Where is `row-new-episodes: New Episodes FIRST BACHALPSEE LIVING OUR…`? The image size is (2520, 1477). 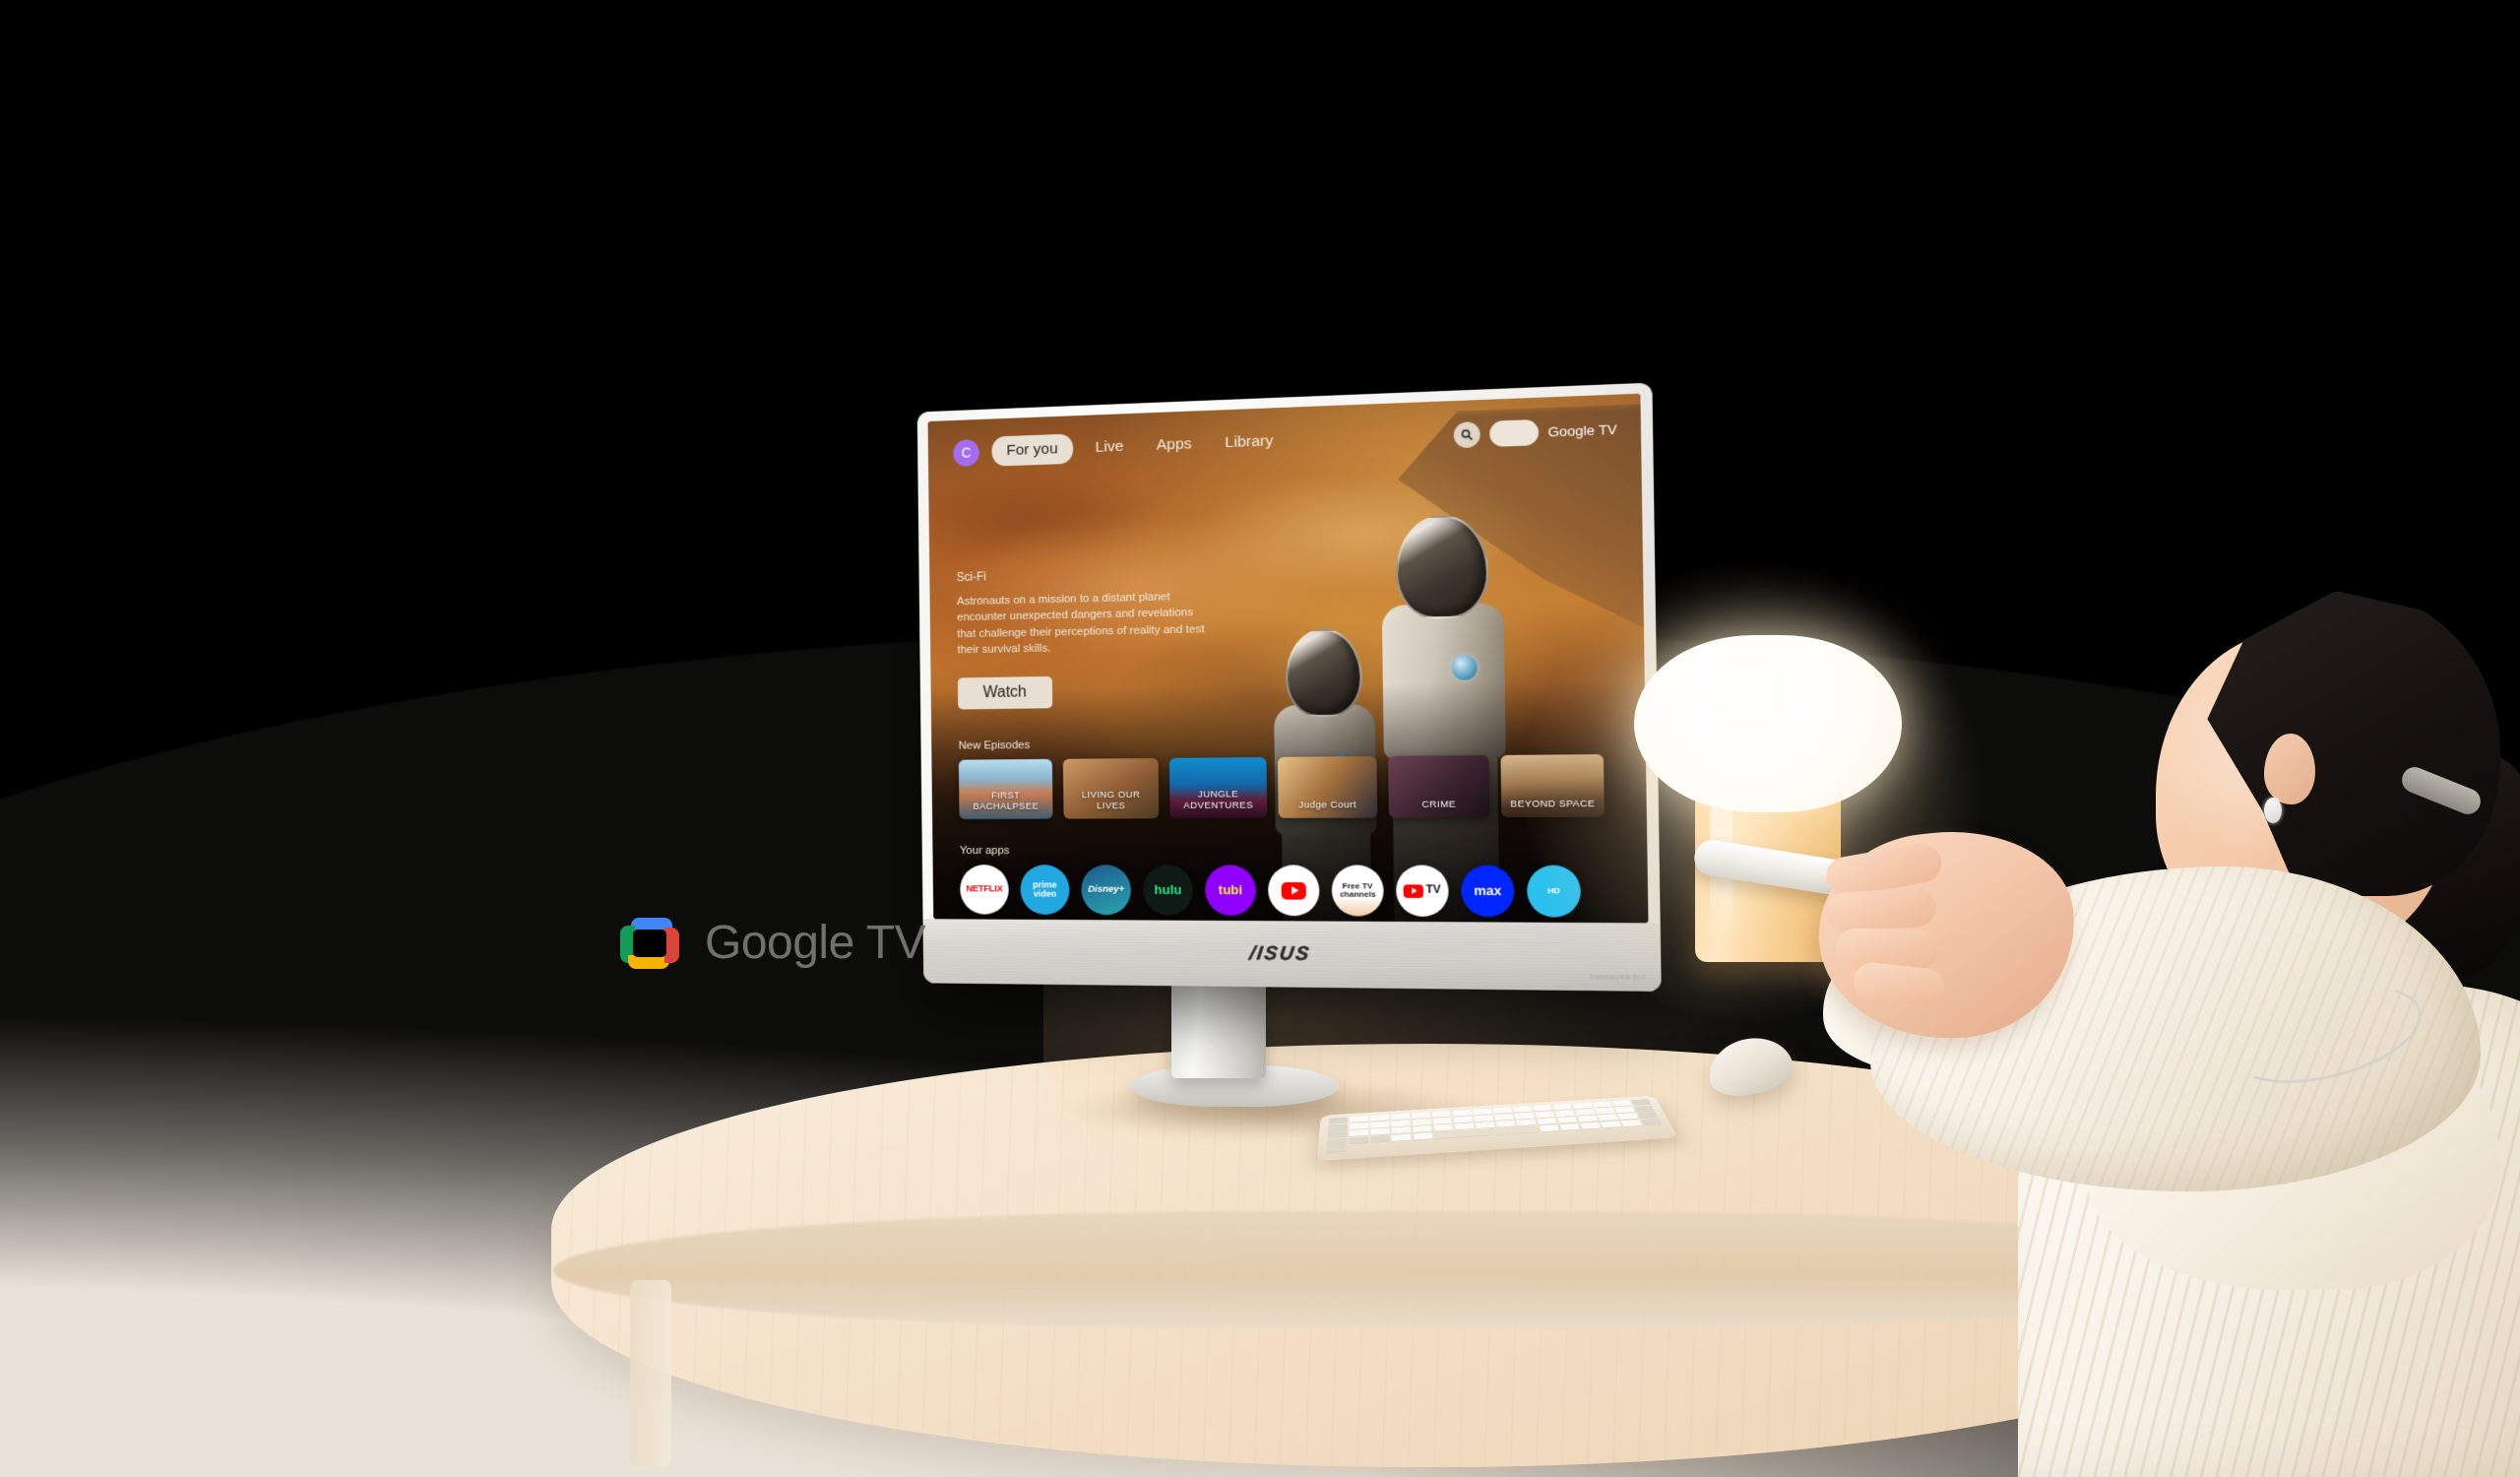 row-new-episodes: New Episodes FIRST BACHALPSEE LIVING OUR… is located at coordinates (1303, 776).